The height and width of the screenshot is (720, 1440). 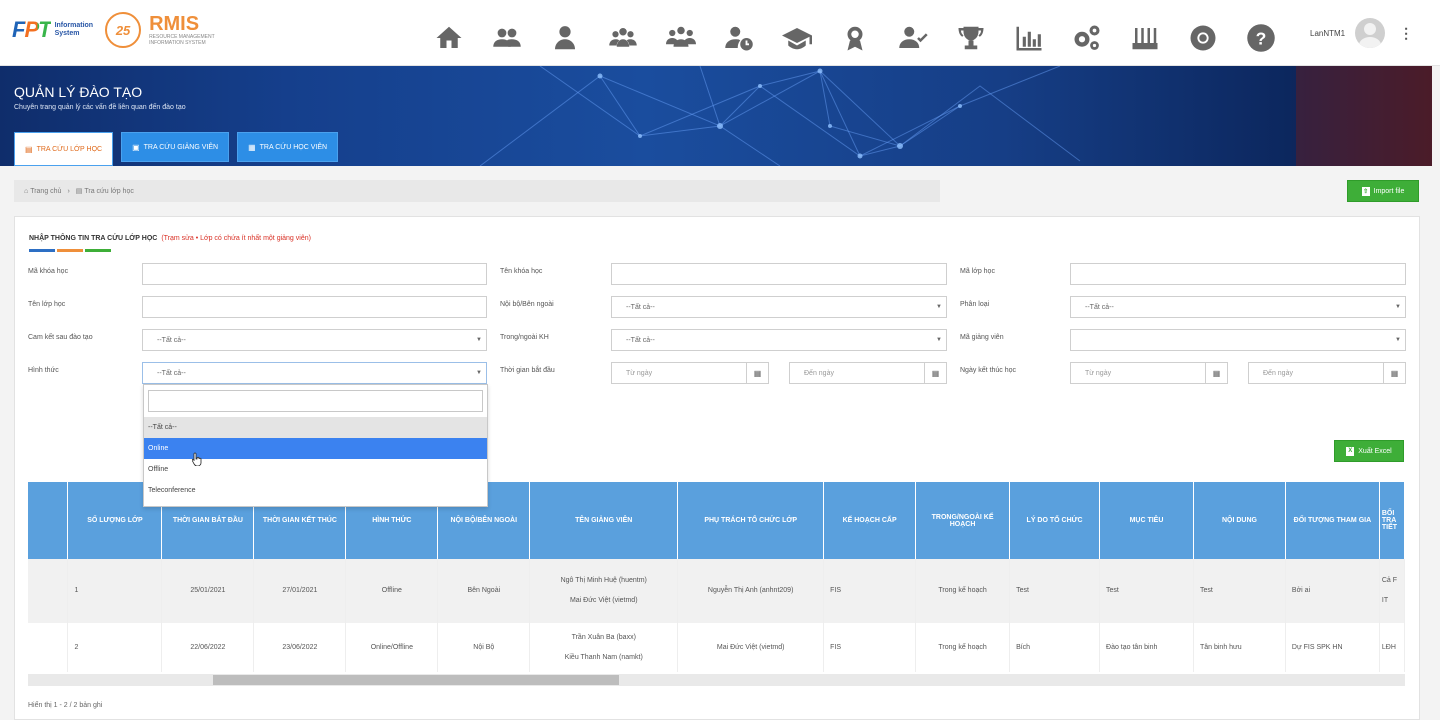 What do you see at coordinates (1392, 520) in the screenshot?
I see `col-header: BỐI TRA TIẾT` at bounding box center [1392, 520].